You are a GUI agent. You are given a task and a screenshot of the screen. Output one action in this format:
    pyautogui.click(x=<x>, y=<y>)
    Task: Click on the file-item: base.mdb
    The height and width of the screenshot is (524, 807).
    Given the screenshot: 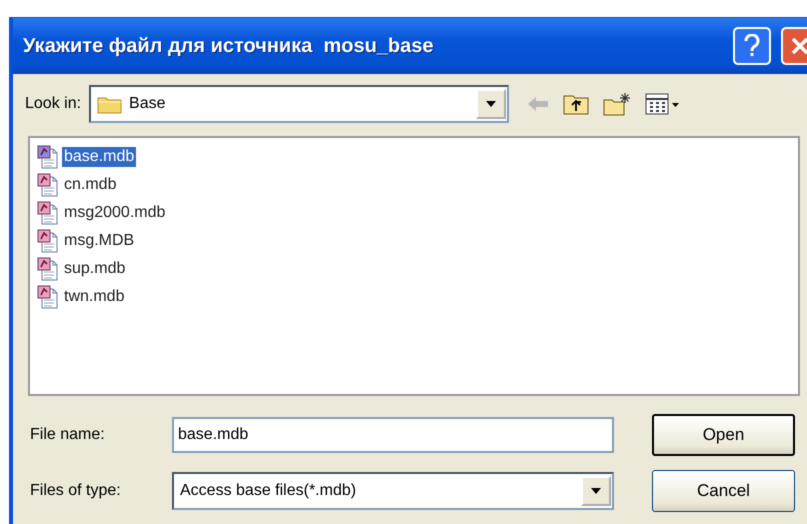 What is the action you would take?
    pyautogui.click(x=99, y=157)
    